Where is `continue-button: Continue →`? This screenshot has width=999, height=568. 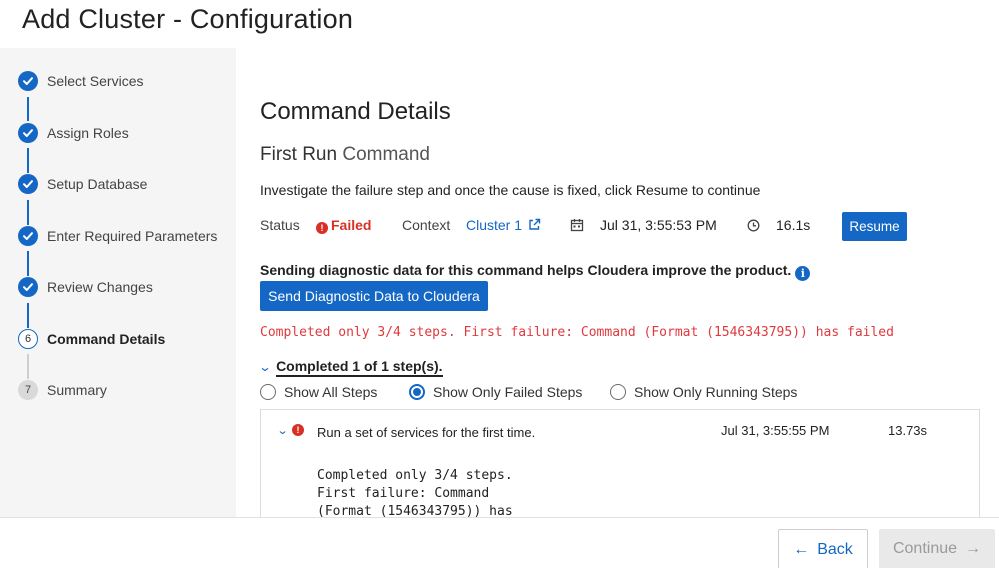 continue-button: Continue → is located at coordinates (937, 548).